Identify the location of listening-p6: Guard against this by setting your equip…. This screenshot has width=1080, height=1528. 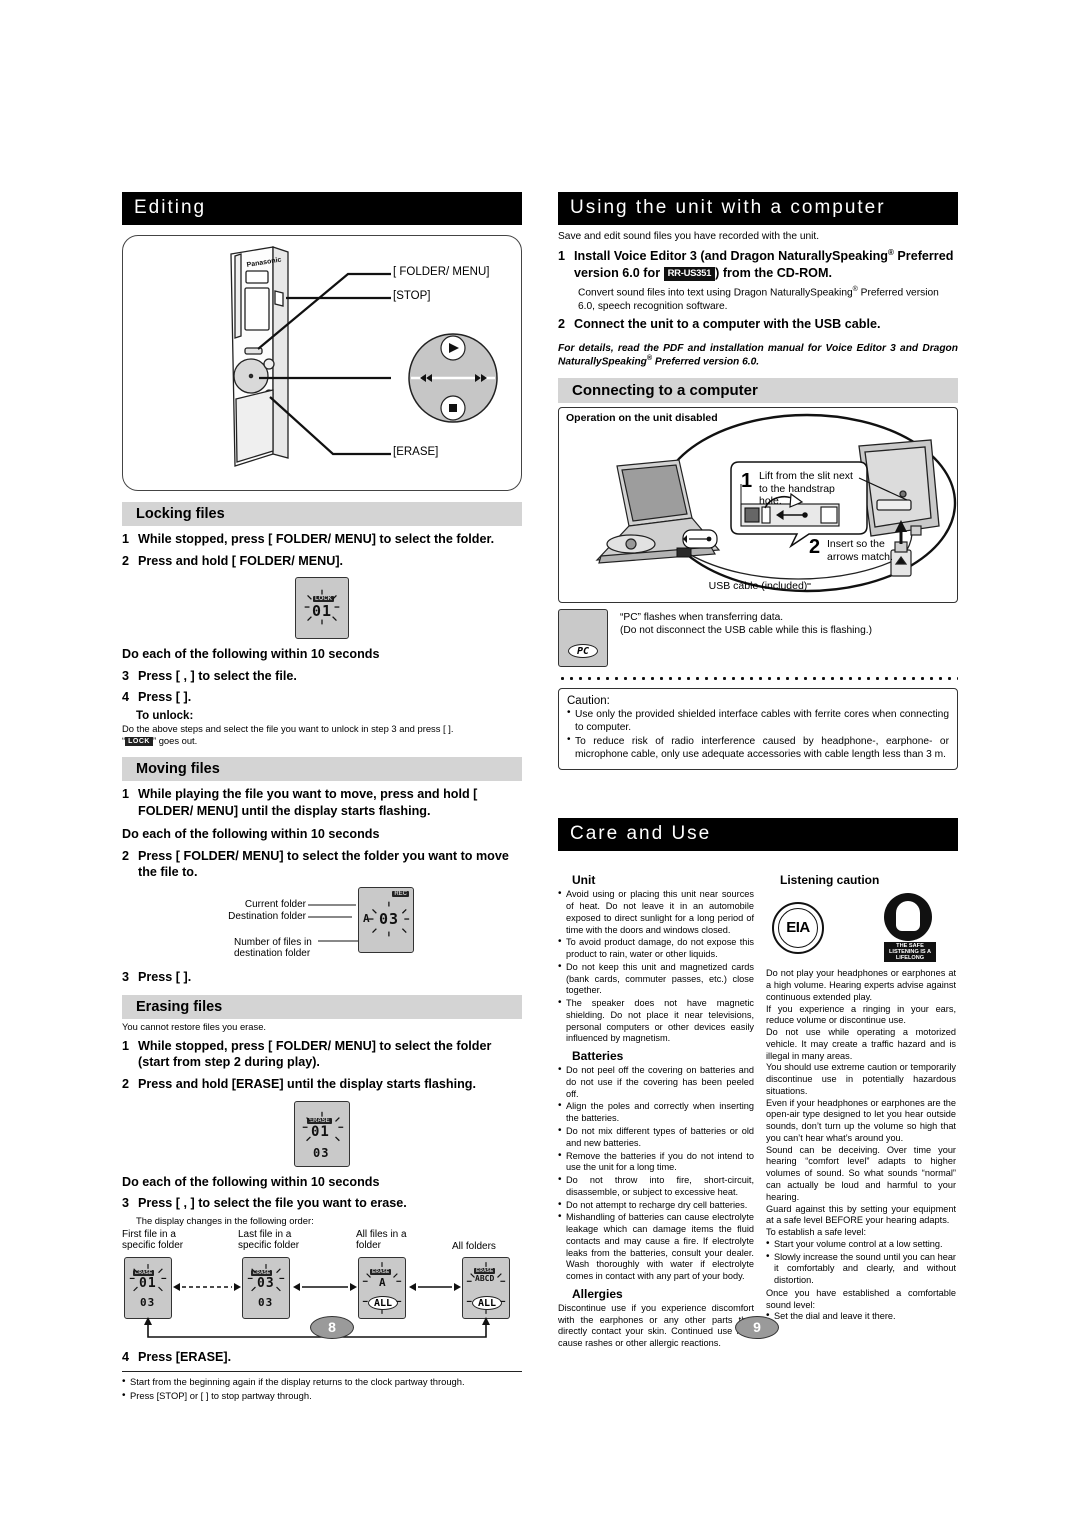
(861, 1214).